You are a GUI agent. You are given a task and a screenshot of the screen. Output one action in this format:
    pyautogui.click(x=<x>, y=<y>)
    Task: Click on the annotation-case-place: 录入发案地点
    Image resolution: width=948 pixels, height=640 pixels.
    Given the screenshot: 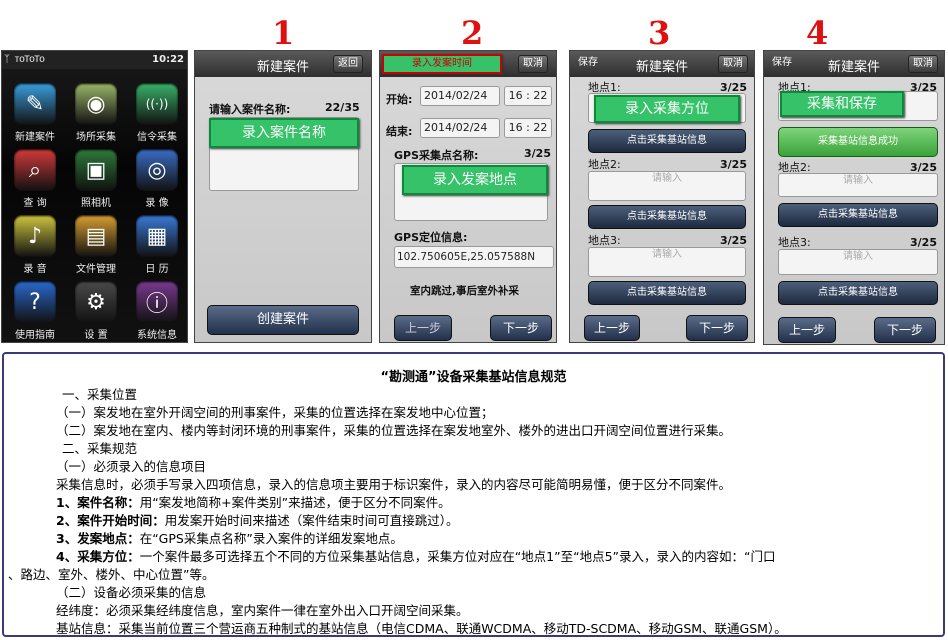 What is the action you would take?
    pyautogui.click(x=475, y=180)
    